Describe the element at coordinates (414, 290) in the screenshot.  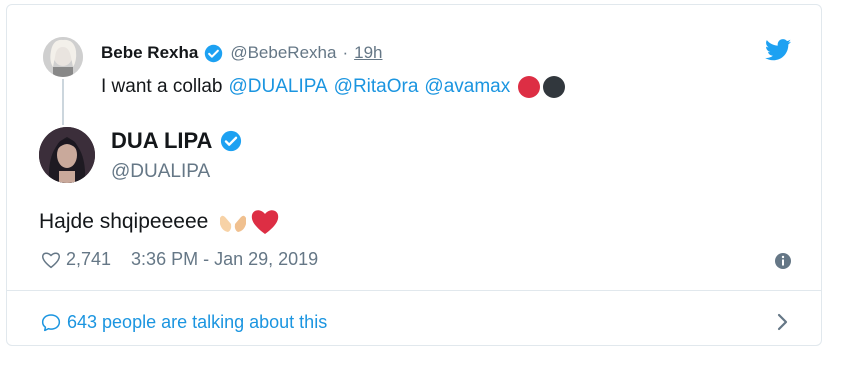
I see `divider` at that location.